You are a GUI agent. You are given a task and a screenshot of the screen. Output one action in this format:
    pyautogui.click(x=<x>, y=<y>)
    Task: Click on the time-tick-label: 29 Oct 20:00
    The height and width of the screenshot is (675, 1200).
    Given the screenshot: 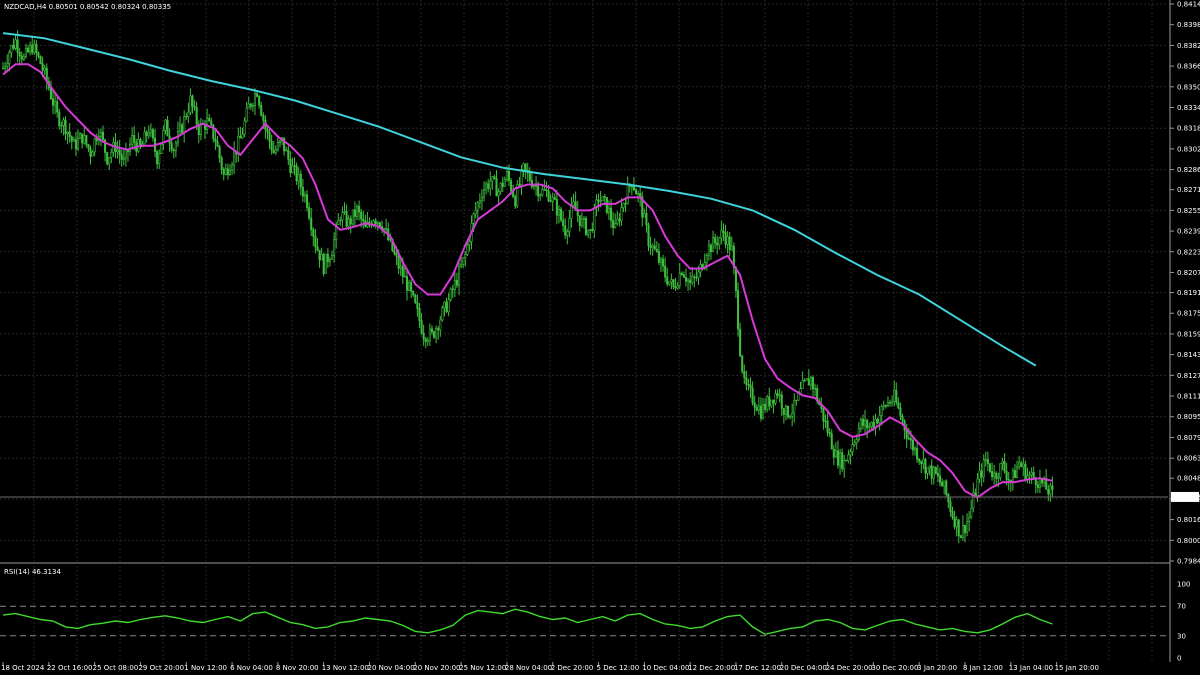 What is the action you would take?
    pyautogui.click(x=161, y=668)
    